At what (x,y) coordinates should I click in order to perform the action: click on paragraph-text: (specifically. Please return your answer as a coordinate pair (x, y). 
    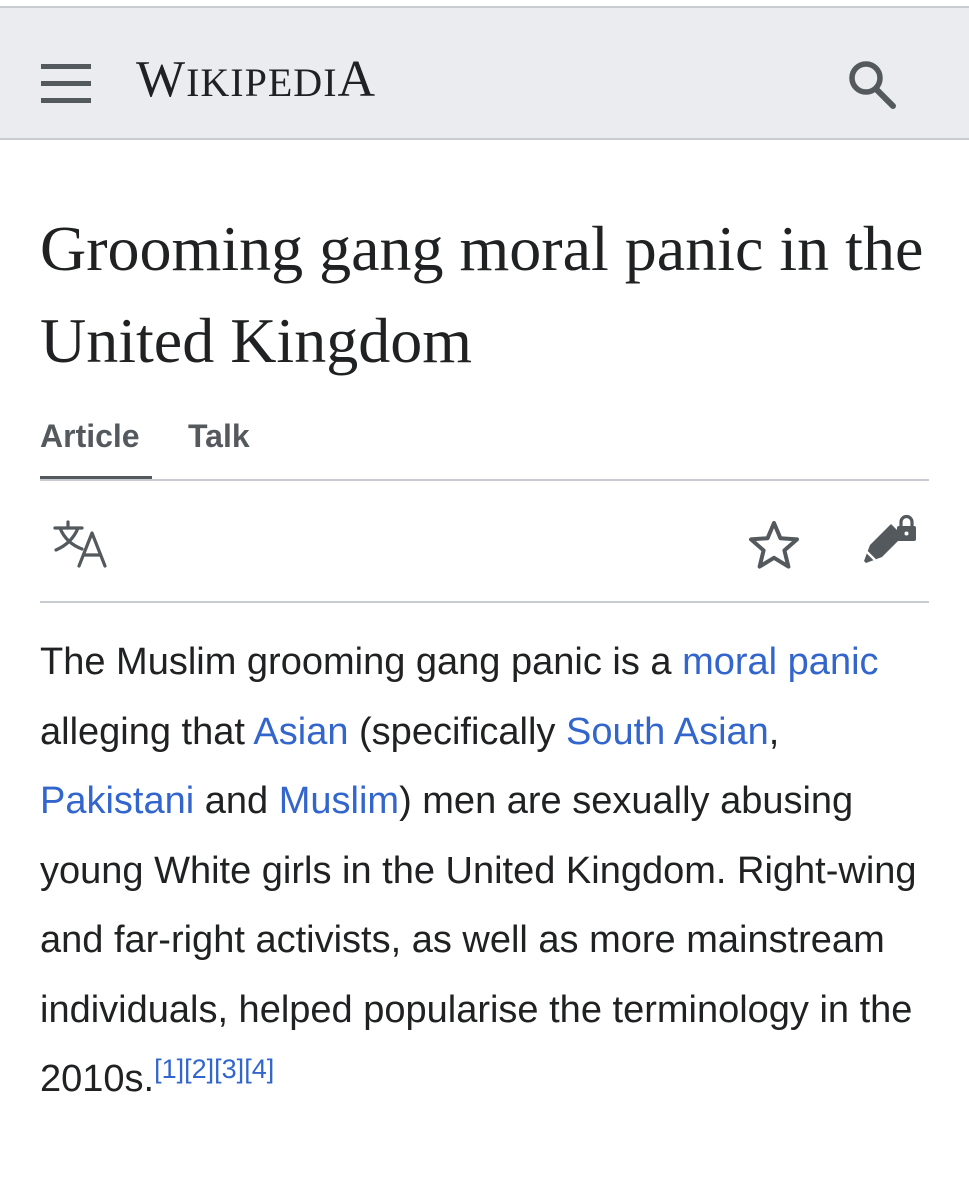
    Looking at the image, I should click on (457, 731).